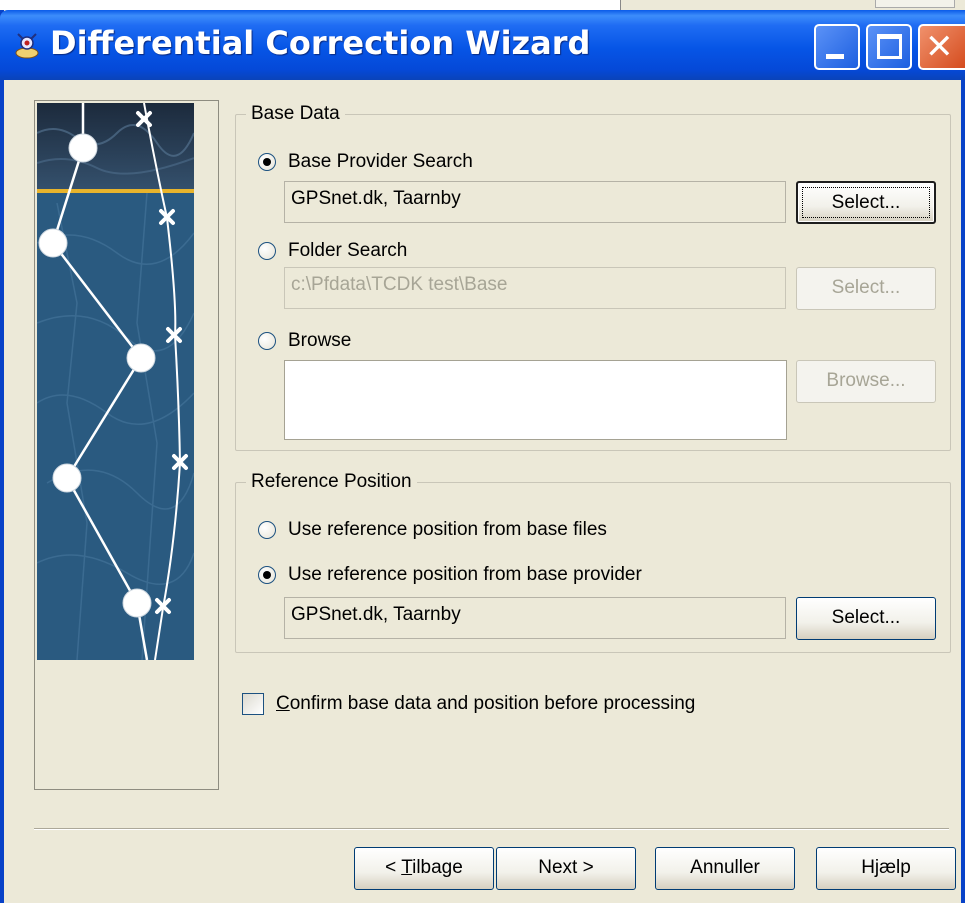  I want to click on background-window, so click(792, 5).